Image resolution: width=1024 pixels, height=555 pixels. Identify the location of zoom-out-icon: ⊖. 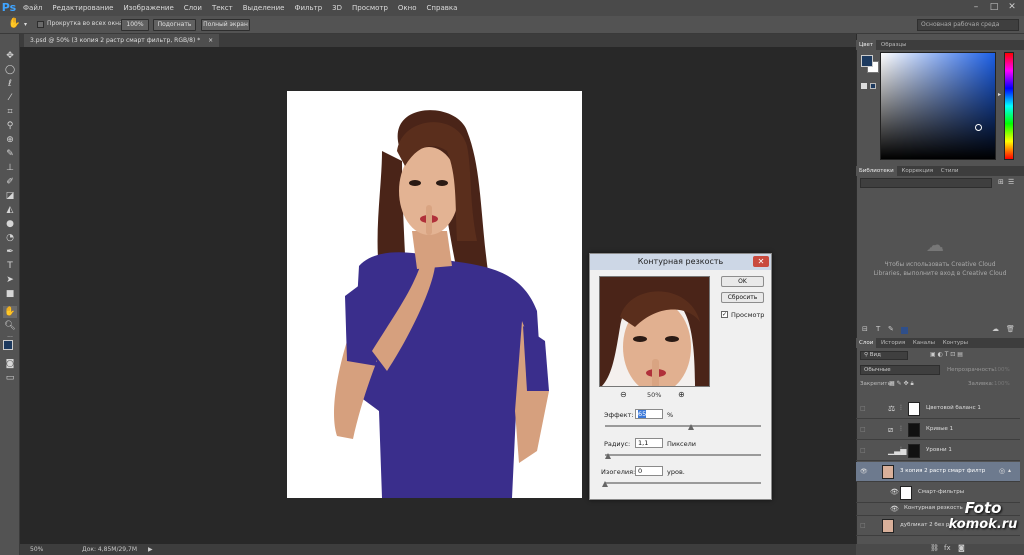
(623, 394).